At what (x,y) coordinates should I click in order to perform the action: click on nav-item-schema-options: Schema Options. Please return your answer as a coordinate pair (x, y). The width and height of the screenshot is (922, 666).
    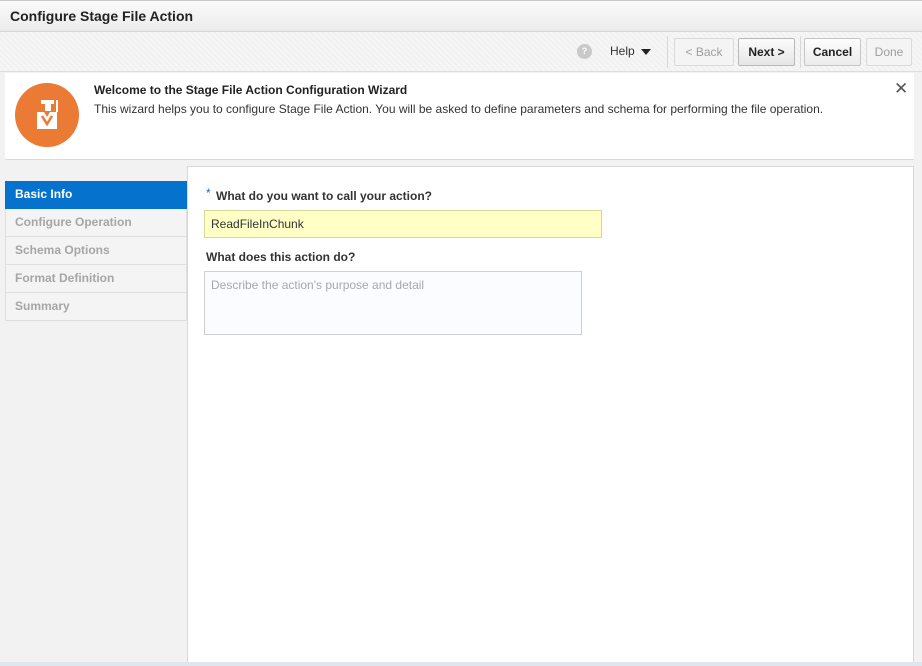
    Looking at the image, I should click on (96, 251).